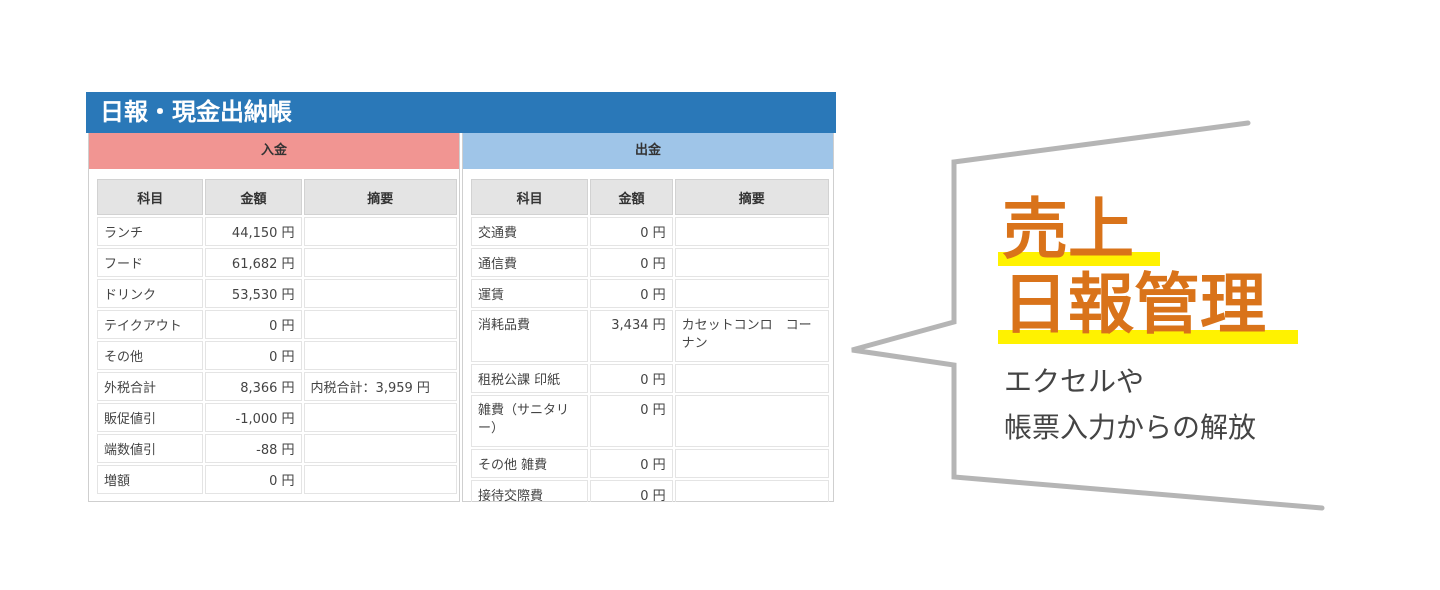 The height and width of the screenshot is (590, 1440). What do you see at coordinates (1074, 381) in the screenshot?
I see `callout-sub-line1: エクセルや` at bounding box center [1074, 381].